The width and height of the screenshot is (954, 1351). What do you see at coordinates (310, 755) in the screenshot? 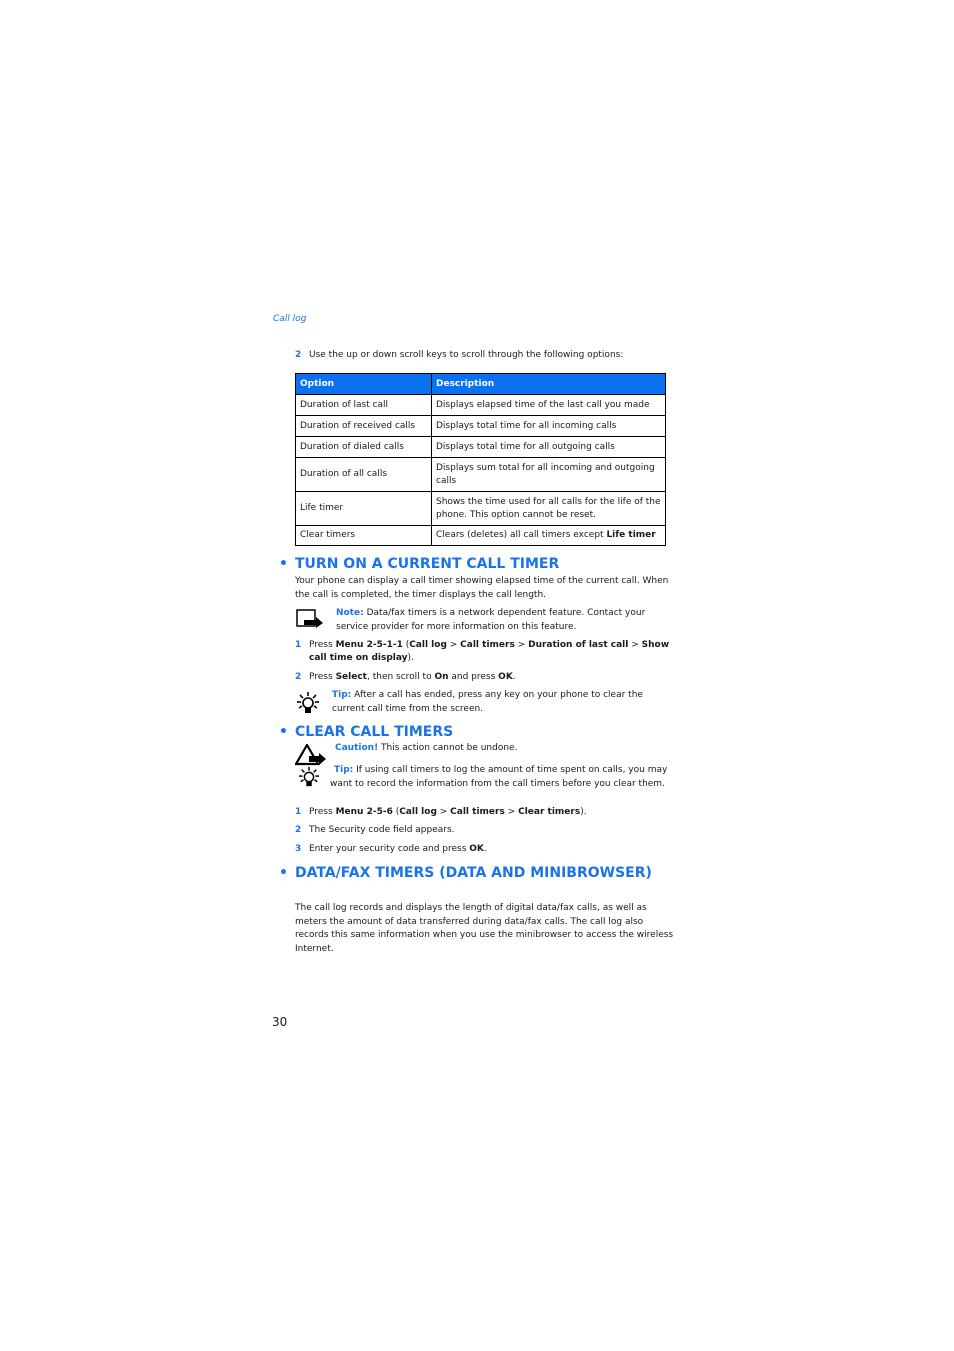
I see `caution-icon` at bounding box center [310, 755].